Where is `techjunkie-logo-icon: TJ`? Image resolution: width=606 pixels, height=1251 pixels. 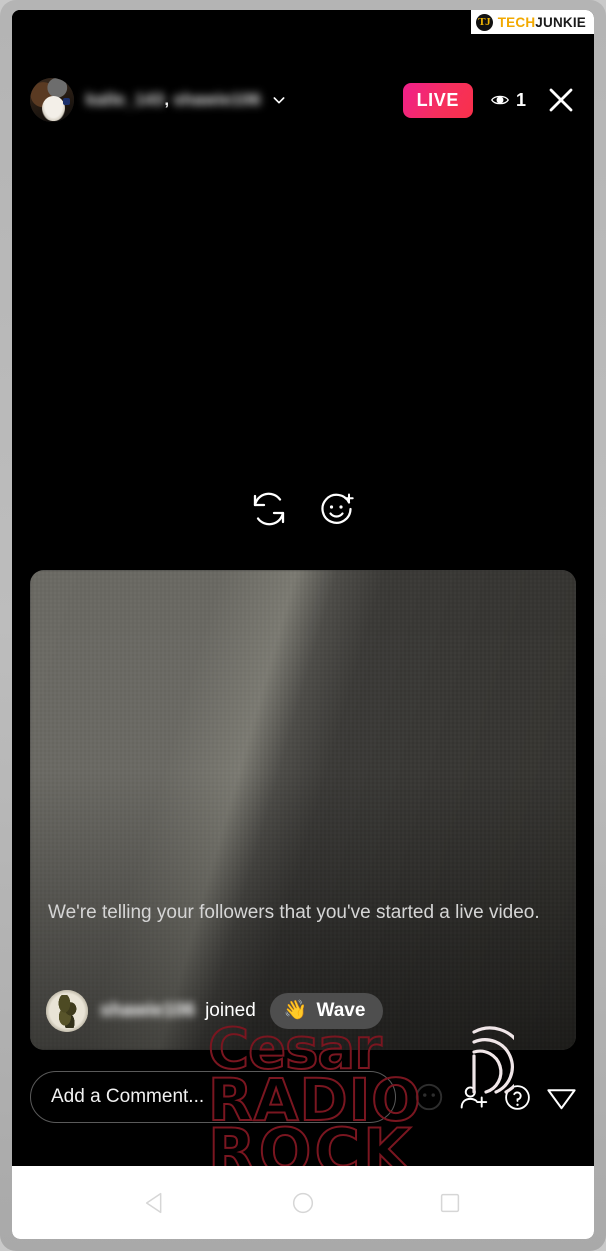
techjunkie-logo-icon: TJ is located at coordinates (484, 22).